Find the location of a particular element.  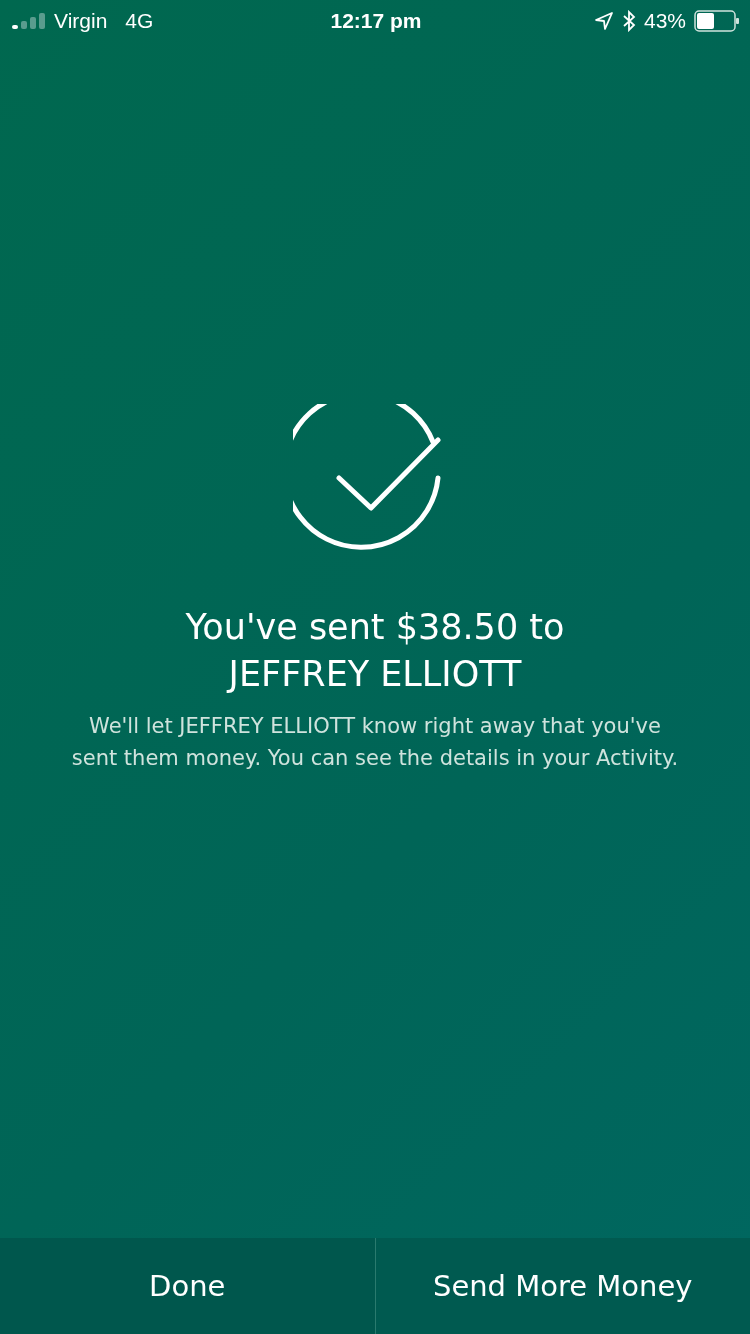

carrier-name: Virgin is located at coordinates (81, 21).